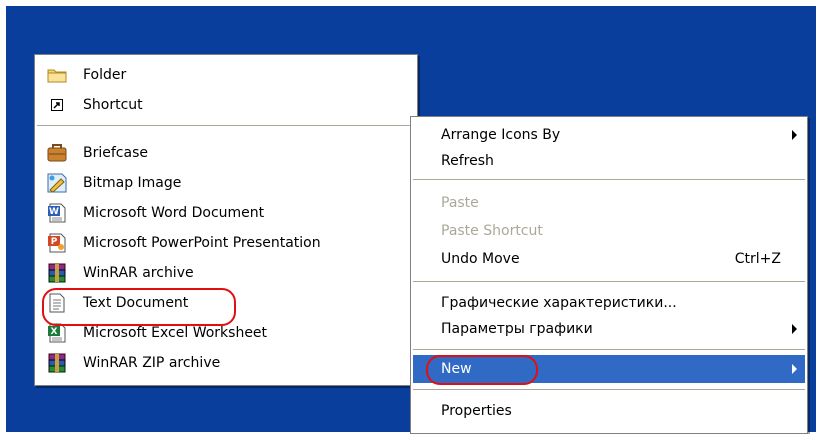  Describe the element at coordinates (226, 105) in the screenshot. I see `submenu-item-shortcut: Shortcut` at that location.